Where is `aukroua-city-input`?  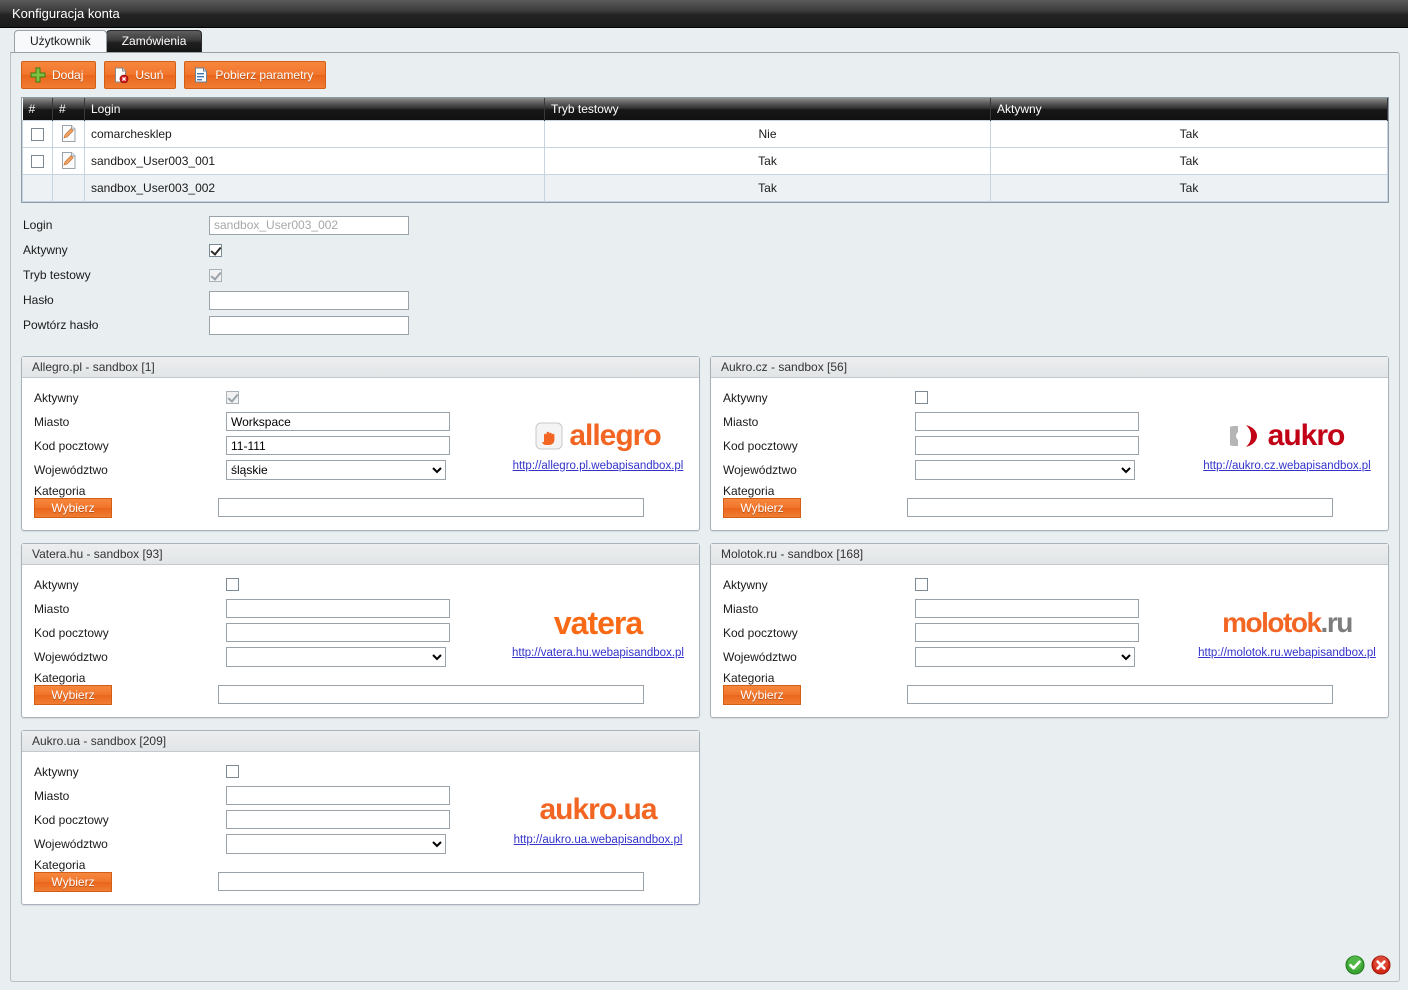
aukroua-city-input is located at coordinates (338, 795).